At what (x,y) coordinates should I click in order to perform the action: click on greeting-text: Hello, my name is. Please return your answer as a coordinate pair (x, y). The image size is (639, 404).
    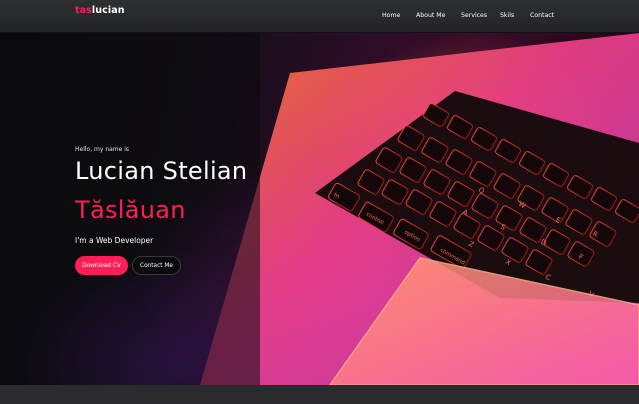
    Looking at the image, I should click on (102, 149).